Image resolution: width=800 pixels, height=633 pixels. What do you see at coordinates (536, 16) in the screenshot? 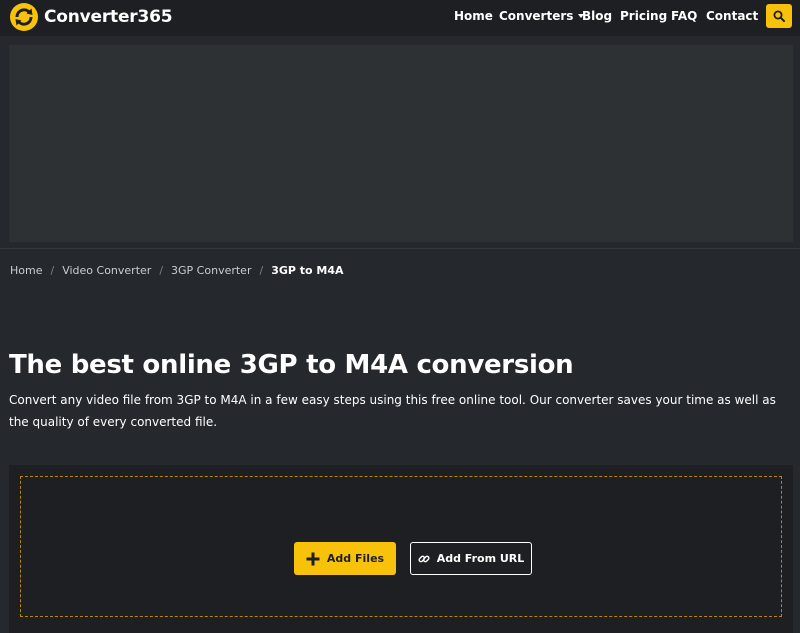
I see `nav-converters-label: Converters` at bounding box center [536, 16].